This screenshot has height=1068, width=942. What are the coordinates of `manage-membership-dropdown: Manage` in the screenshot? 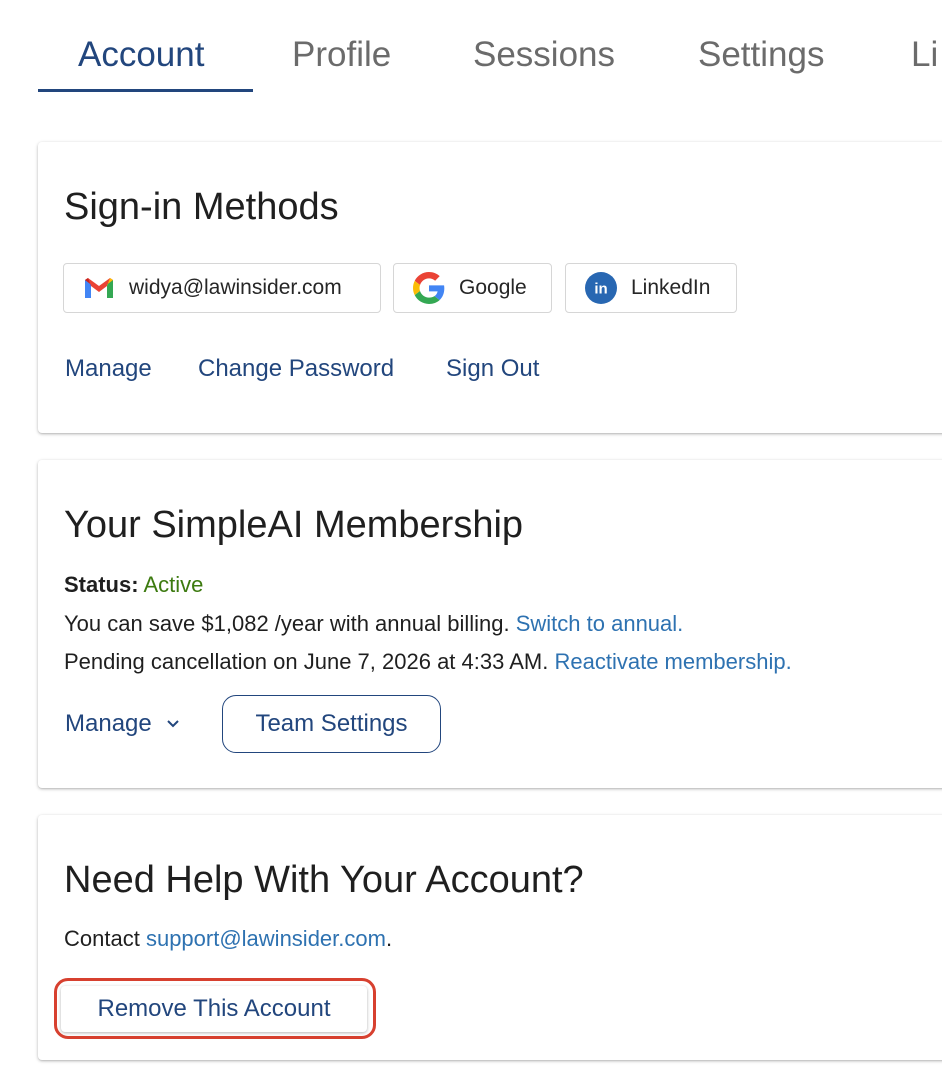 It's located at (122, 724).